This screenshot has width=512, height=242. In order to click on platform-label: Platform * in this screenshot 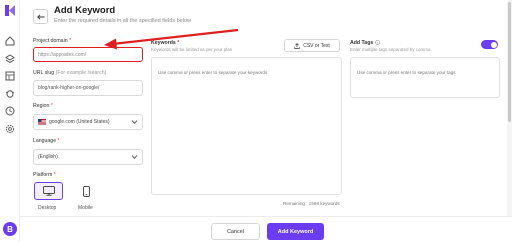, I will do `click(44, 175)`.